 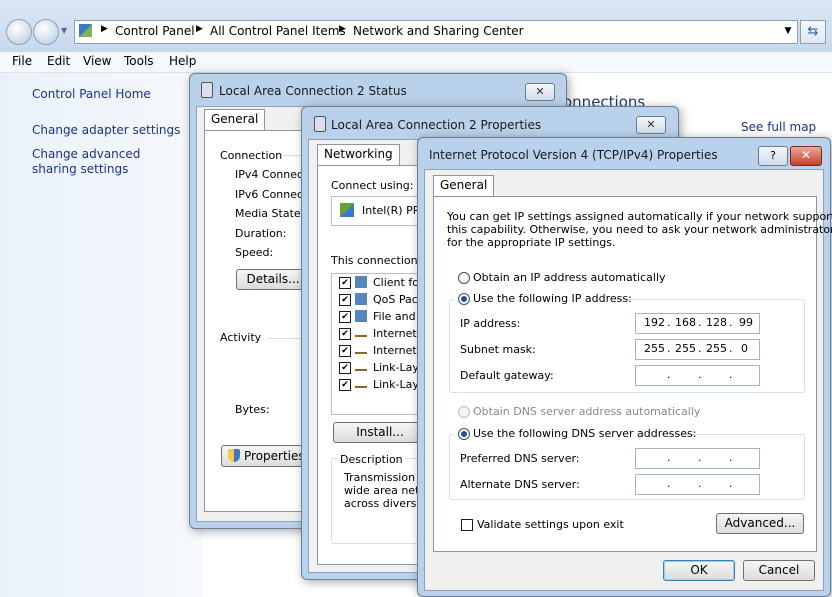 I want to click on breadcrumb-control-panel: Control Panel, so click(x=155, y=31).